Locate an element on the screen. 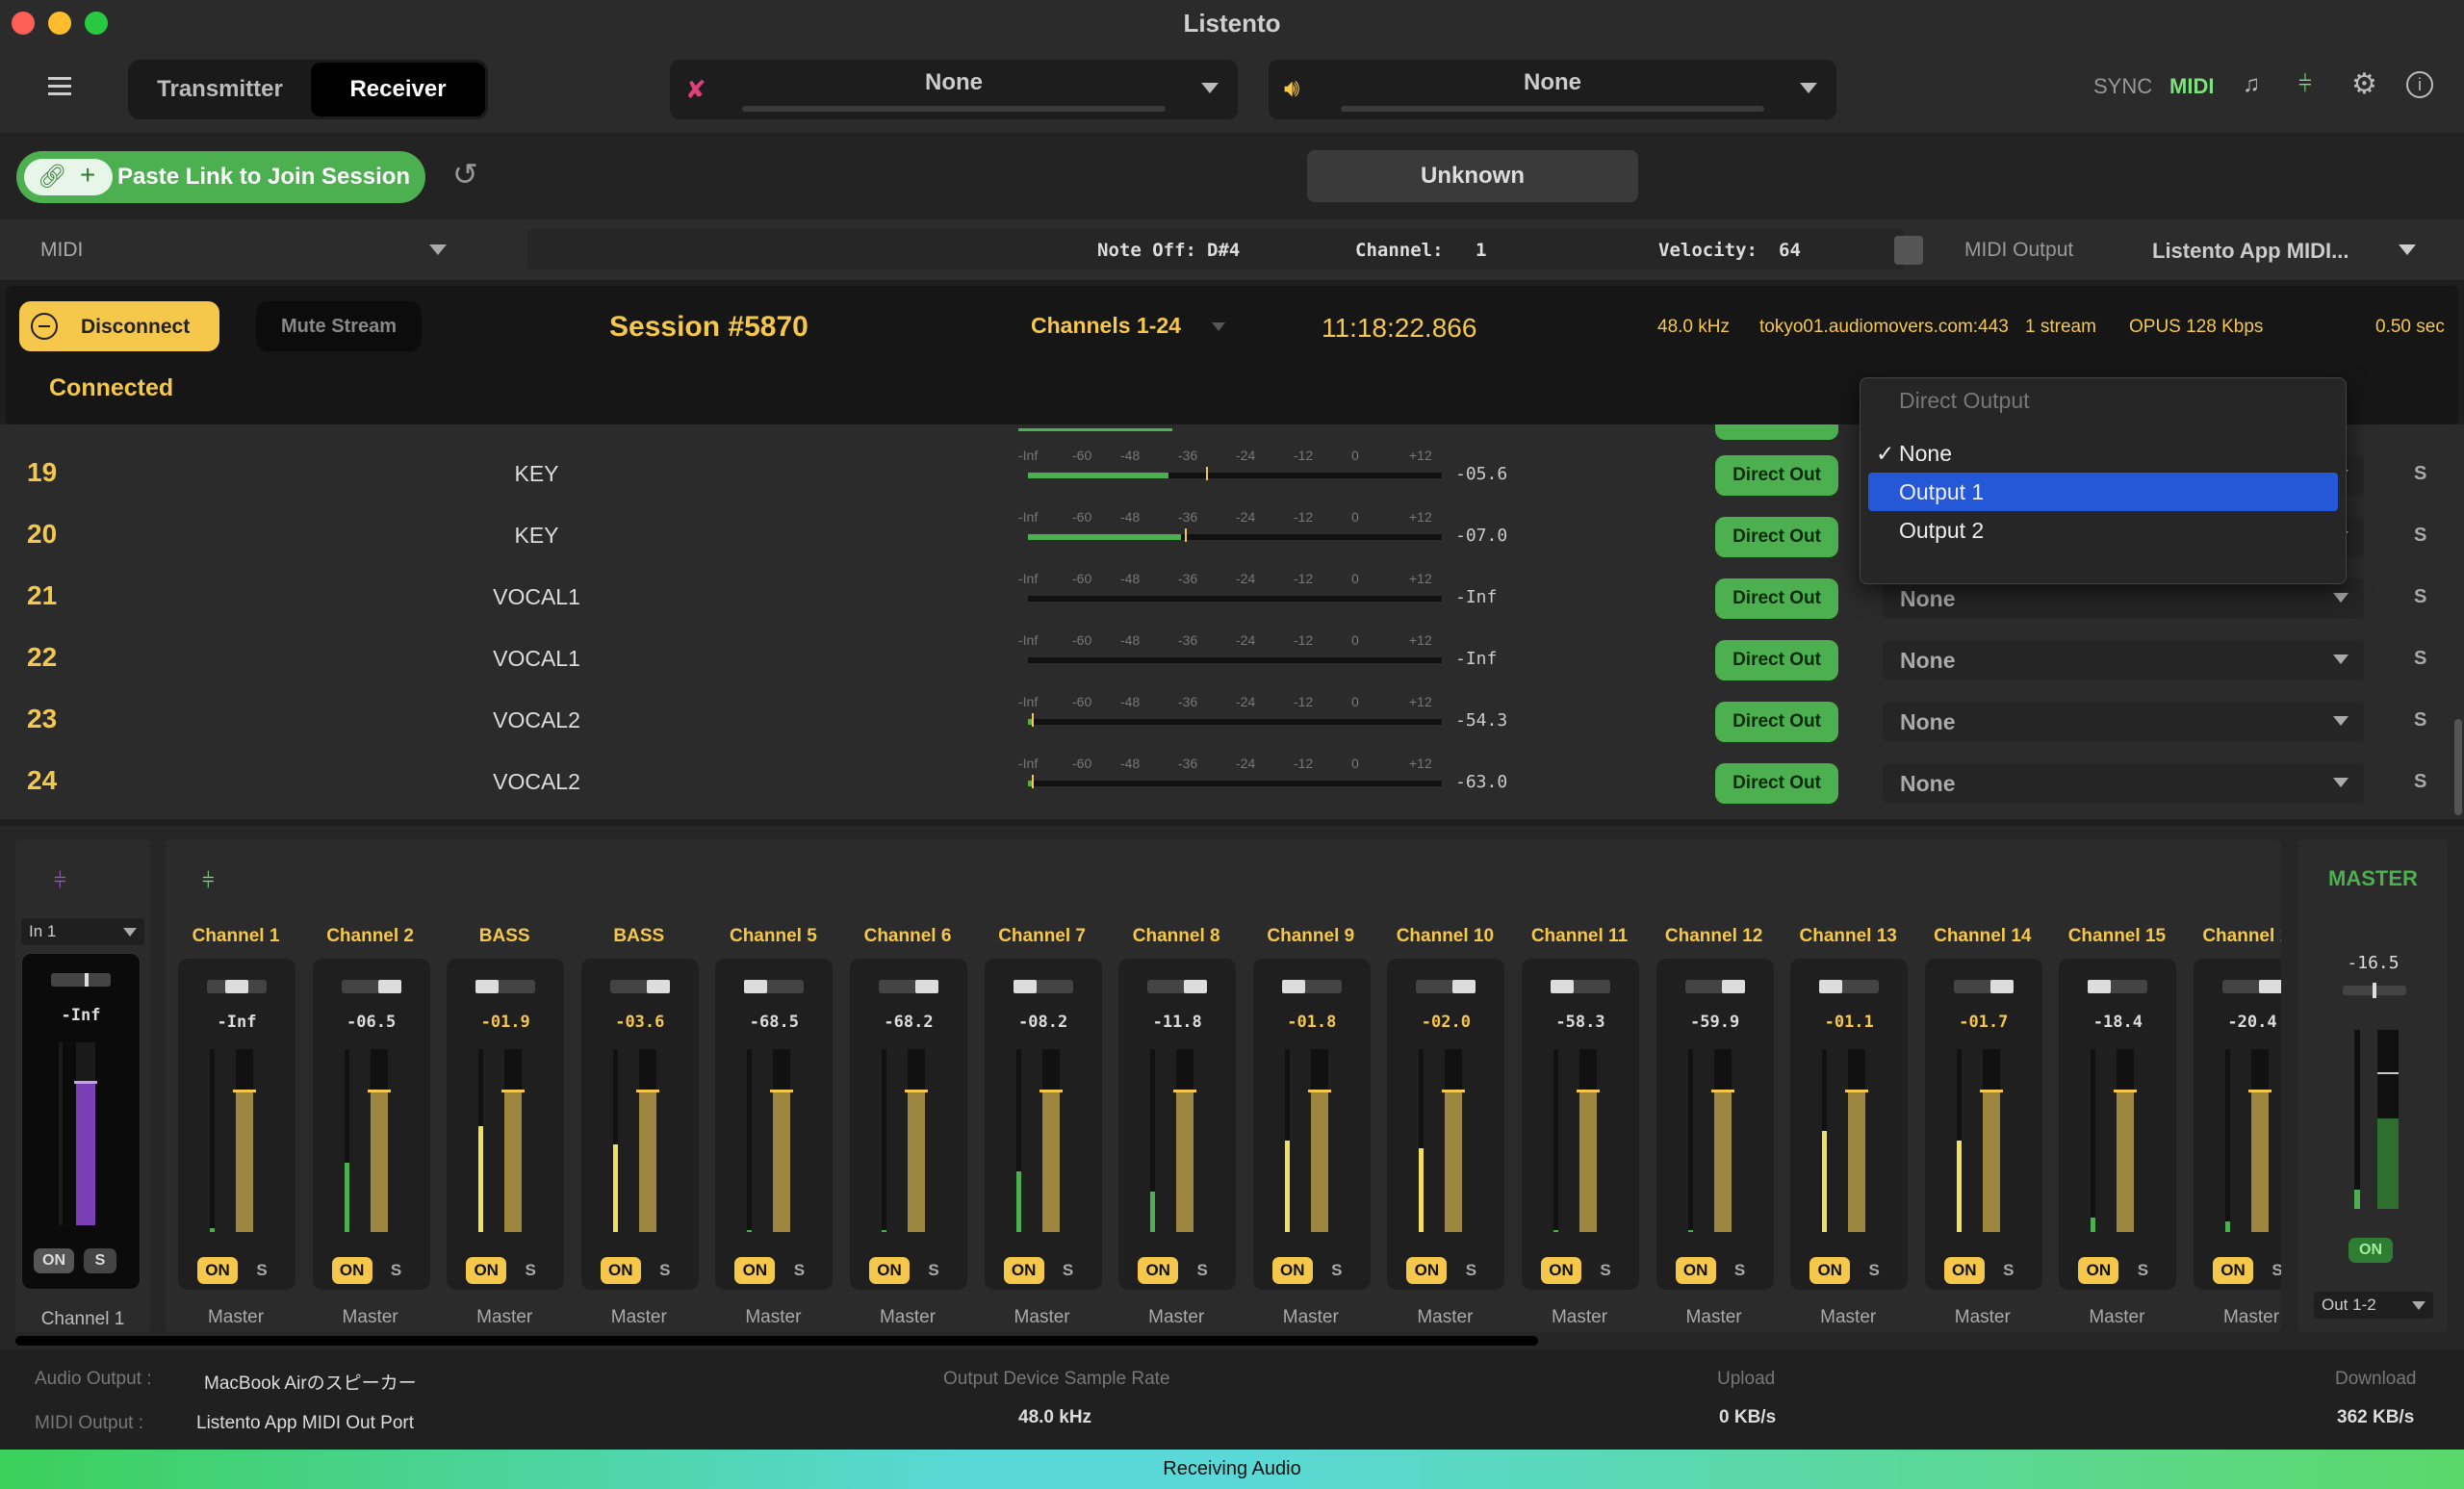 This screenshot has width=2464, height=1489. midi-button: MIDI is located at coordinates (2191, 86).